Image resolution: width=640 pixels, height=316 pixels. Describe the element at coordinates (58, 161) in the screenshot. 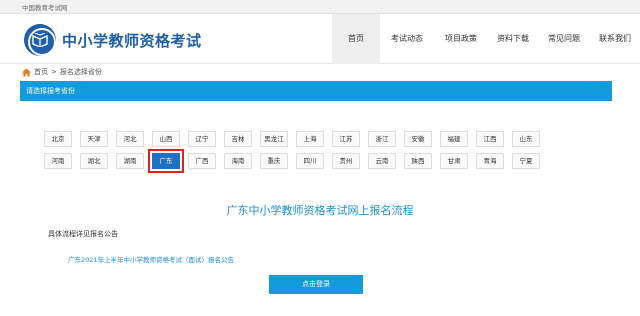

I see `province-henan: 河南` at that location.